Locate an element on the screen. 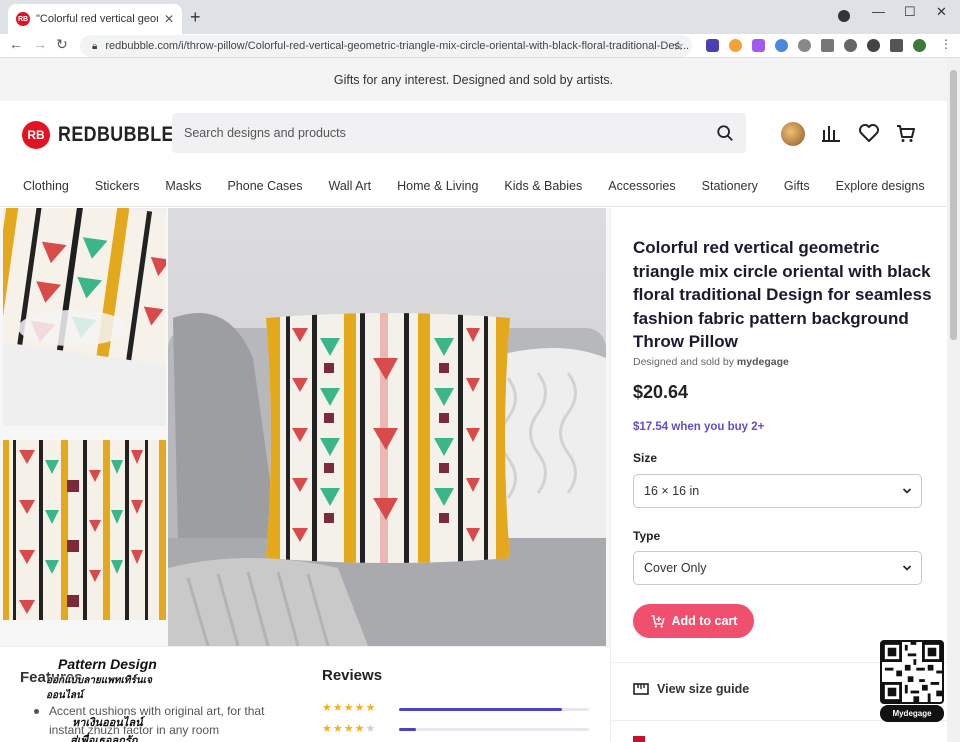  size-guide-link: View size guide is located at coordinates (691, 689).